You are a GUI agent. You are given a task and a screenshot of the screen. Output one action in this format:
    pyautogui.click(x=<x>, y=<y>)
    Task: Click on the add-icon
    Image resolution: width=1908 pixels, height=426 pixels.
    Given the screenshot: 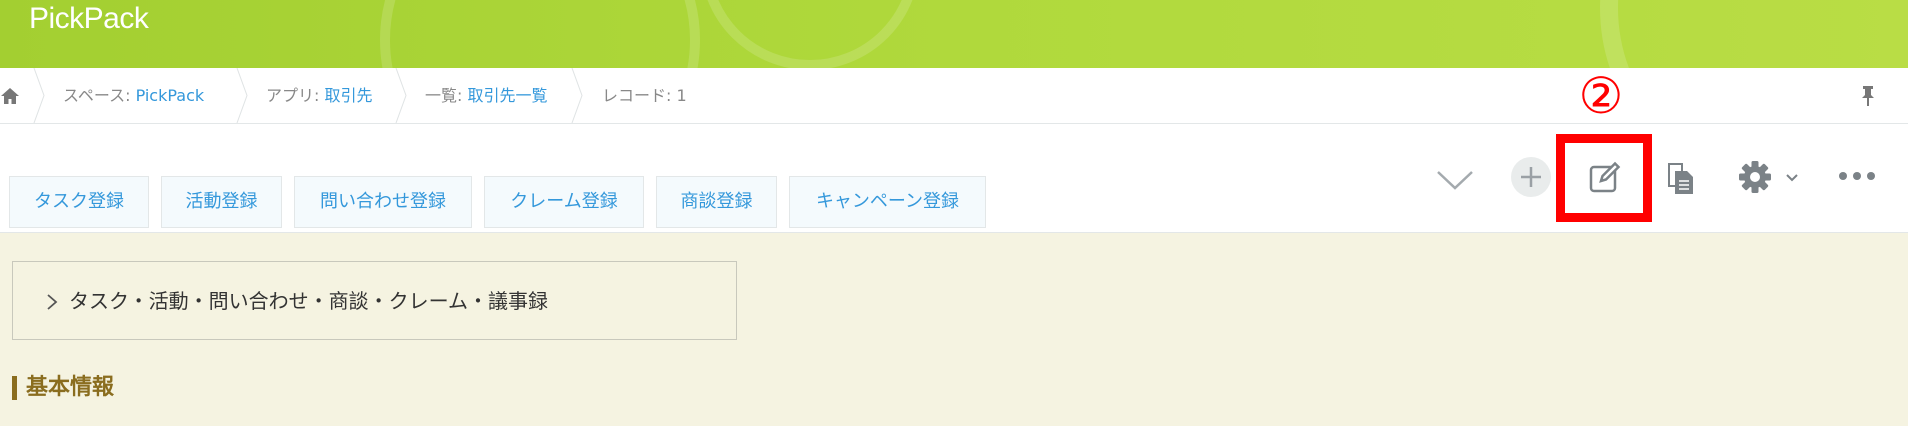 What is the action you would take?
    pyautogui.click(x=1531, y=177)
    